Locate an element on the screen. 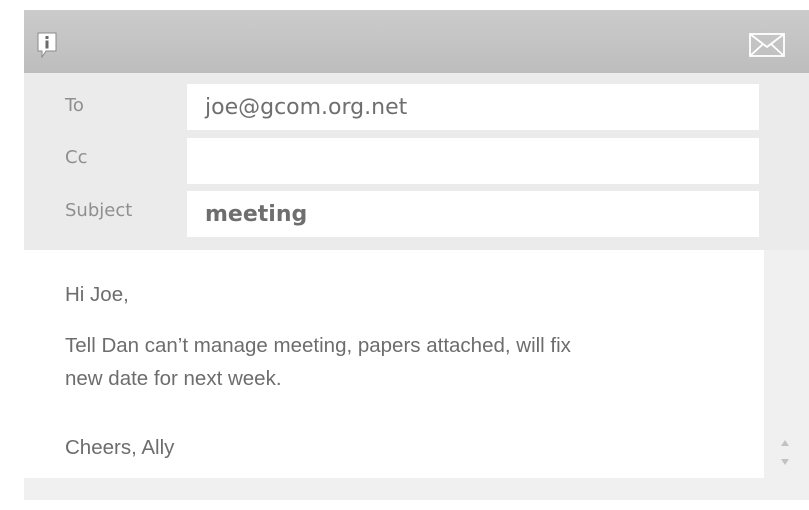 Image resolution: width=809 pixels, height=510 pixels. body-greeting: Hi Joe, is located at coordinates (97, 294).